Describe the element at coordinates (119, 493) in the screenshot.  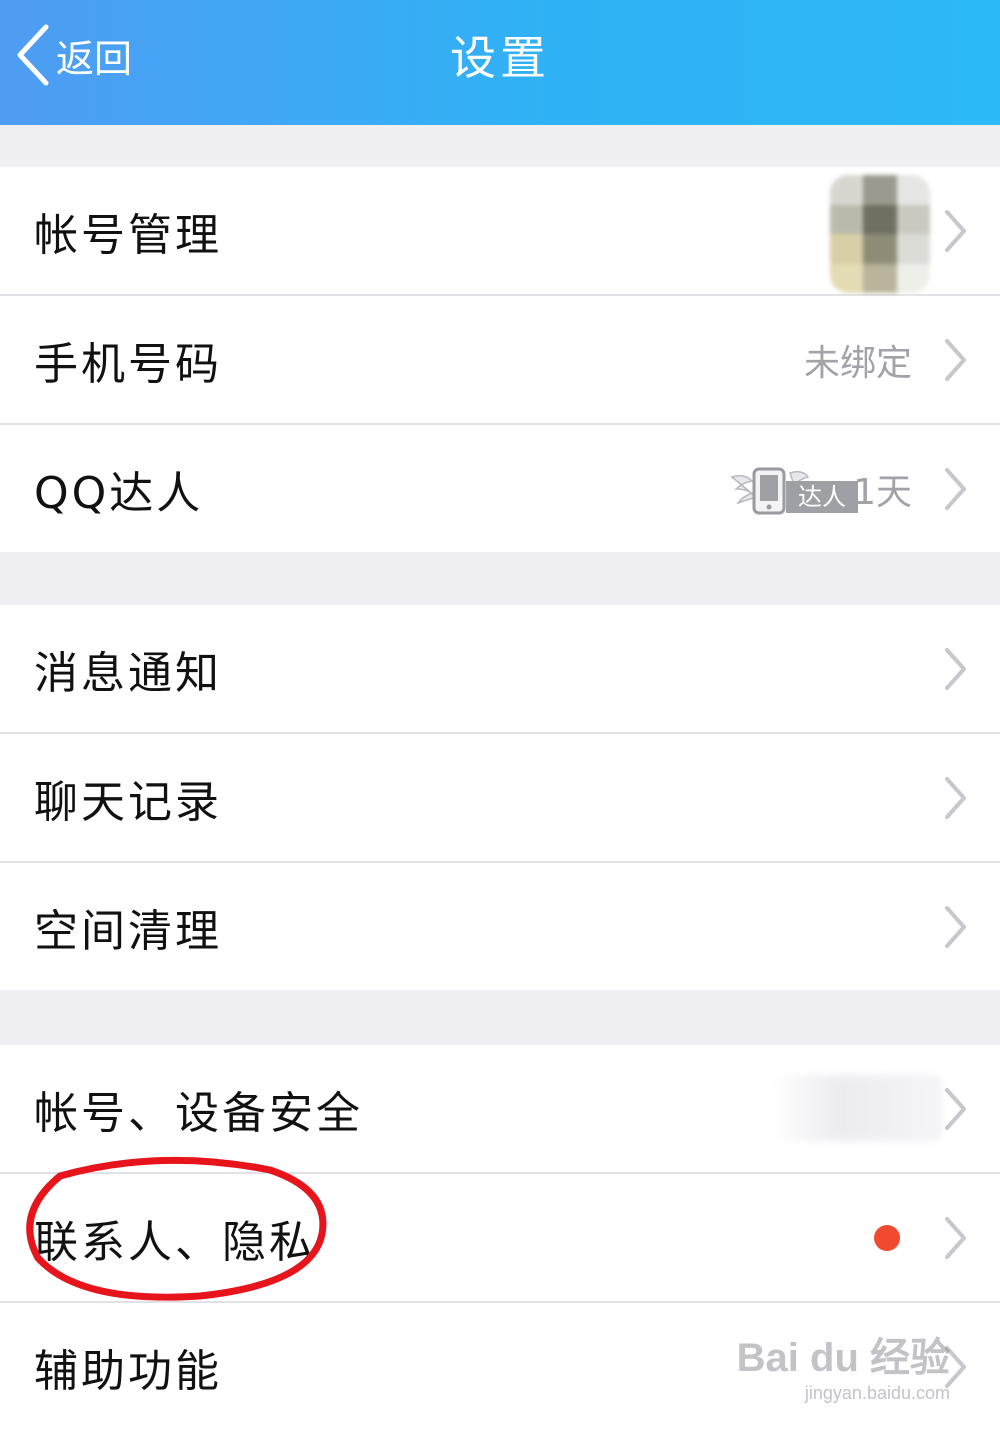
I see `row-label: QQ达人` at that location.